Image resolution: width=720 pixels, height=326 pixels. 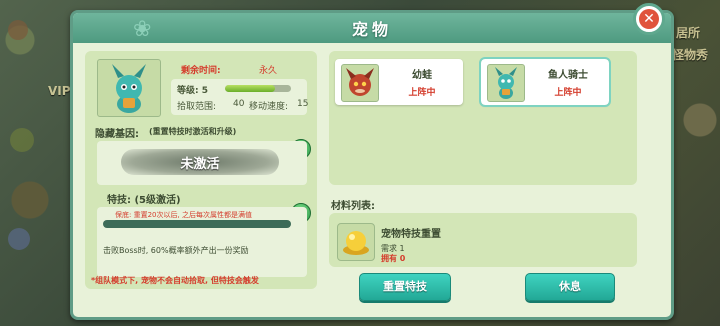 I want to click on stats-box: 等级: 5 拾取范围: 40 移动速度: 15, so click(x=240, y=97).